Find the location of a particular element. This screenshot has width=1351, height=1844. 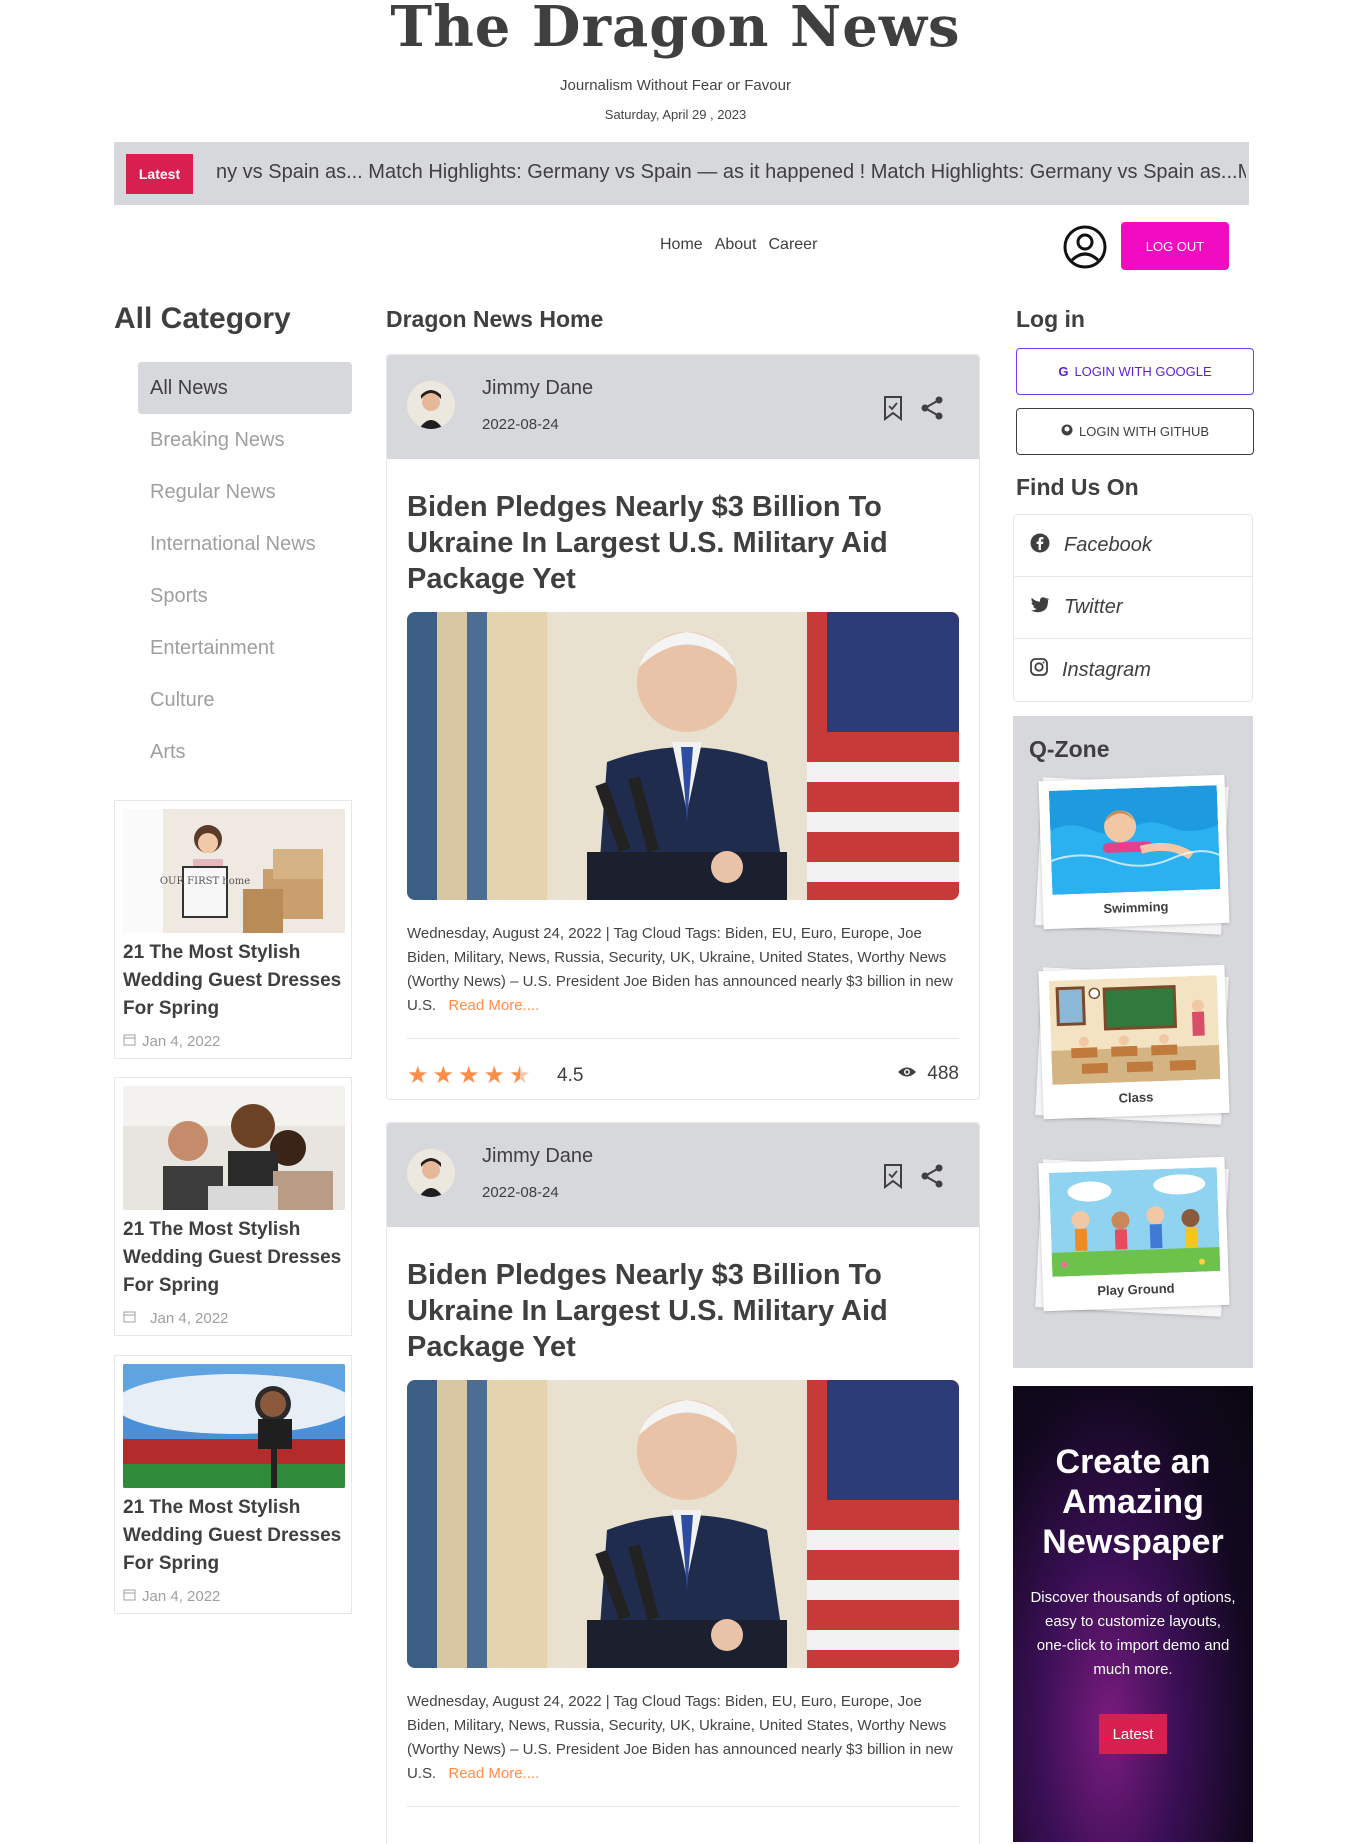

nav-career: Career is located at coordinates (793, 245).